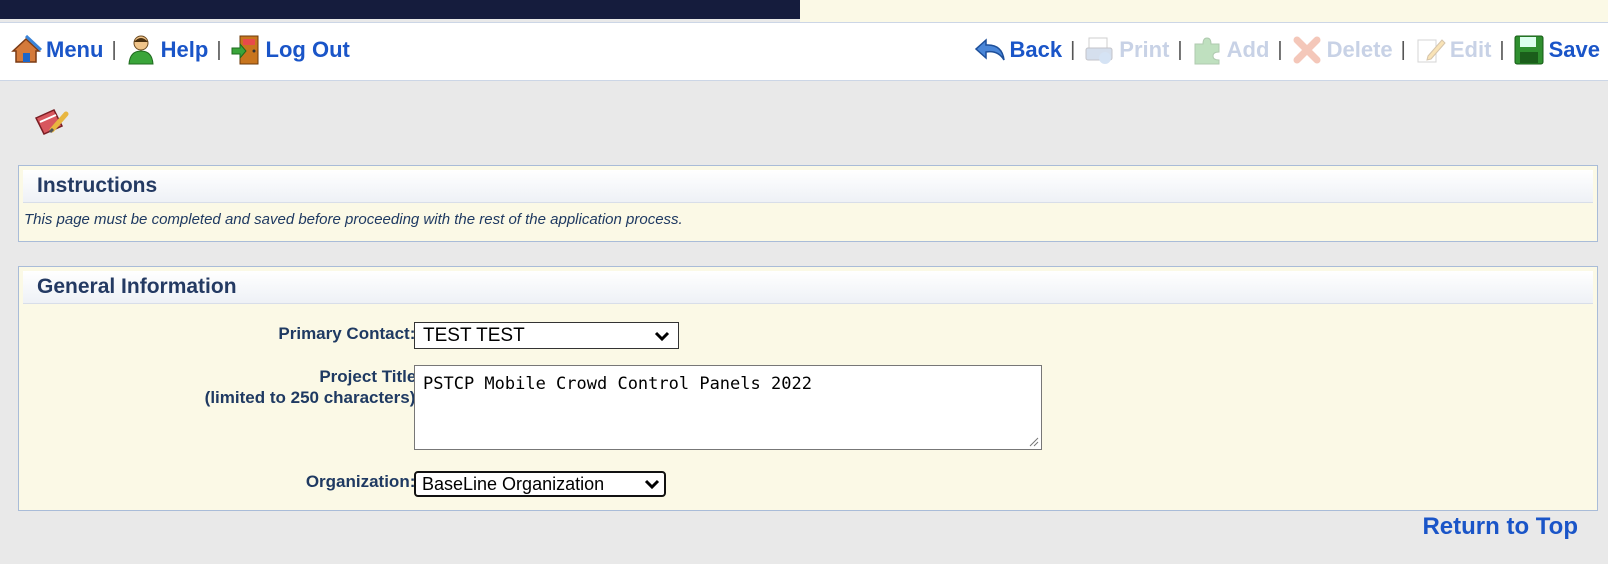  I want to click on organization-select: BaseLine Organization, so click(540, 484).